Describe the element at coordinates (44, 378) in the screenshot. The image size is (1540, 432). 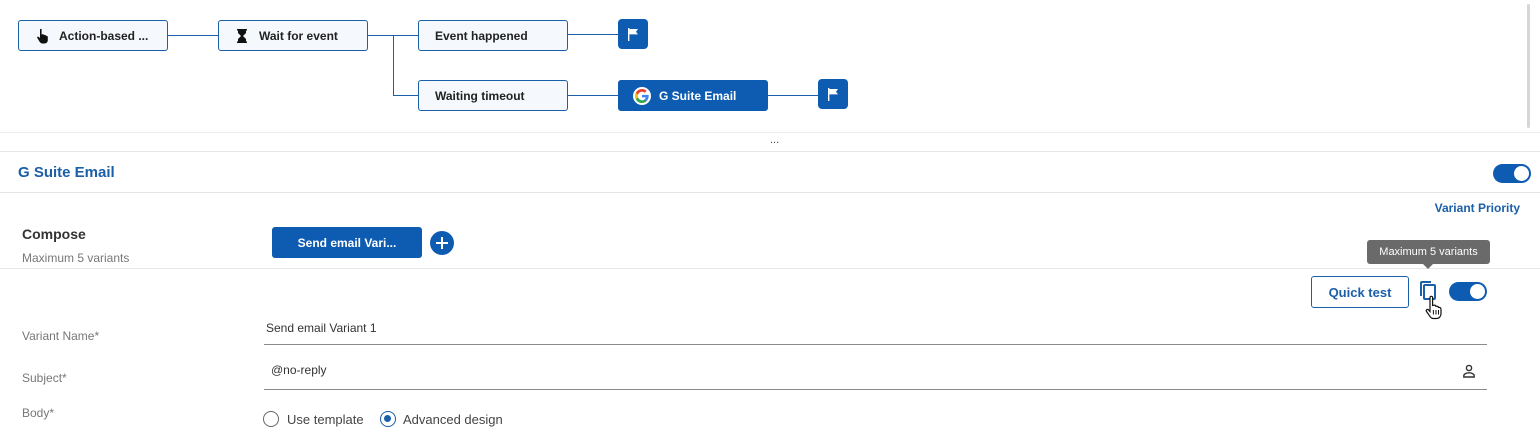
I see `subject-label: Subject*` at that location.